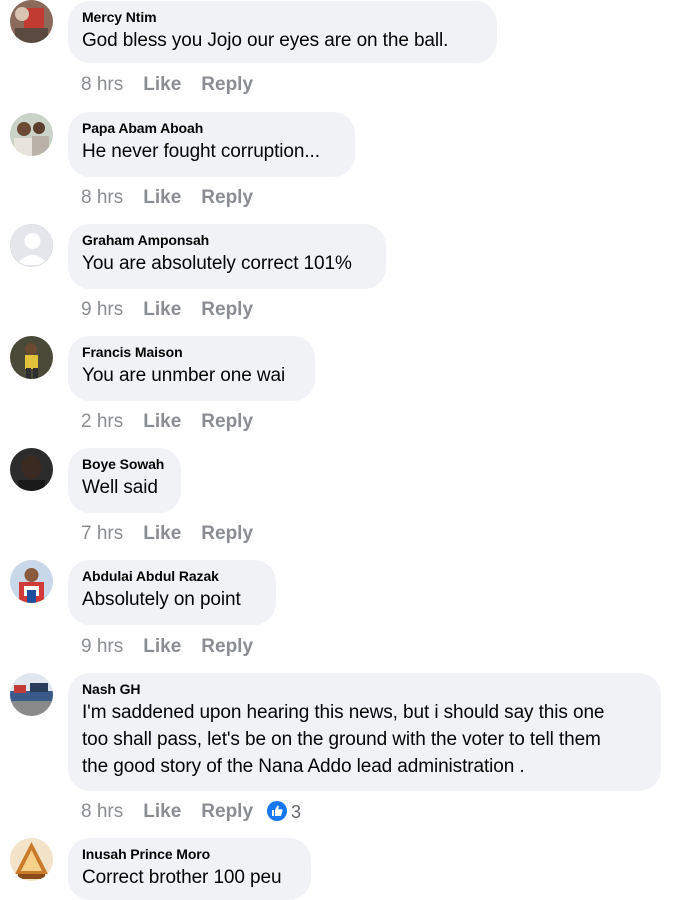 Image resolution: width=673 pixels, height=900 pixels. Describe the element at coordinates (364, 689) in the screenshot. I see `comment-author: Nash GH` at that location.